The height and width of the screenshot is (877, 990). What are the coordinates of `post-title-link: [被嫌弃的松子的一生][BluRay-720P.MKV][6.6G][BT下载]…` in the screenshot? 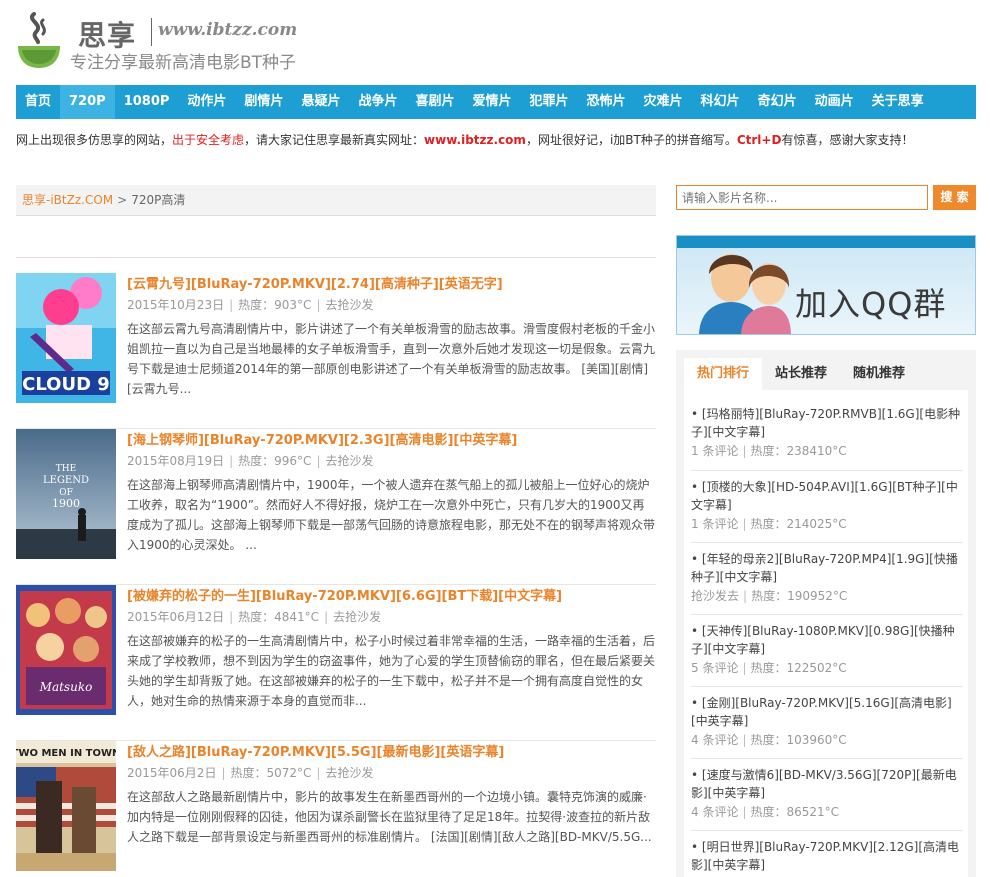 It's located at (344, 594).